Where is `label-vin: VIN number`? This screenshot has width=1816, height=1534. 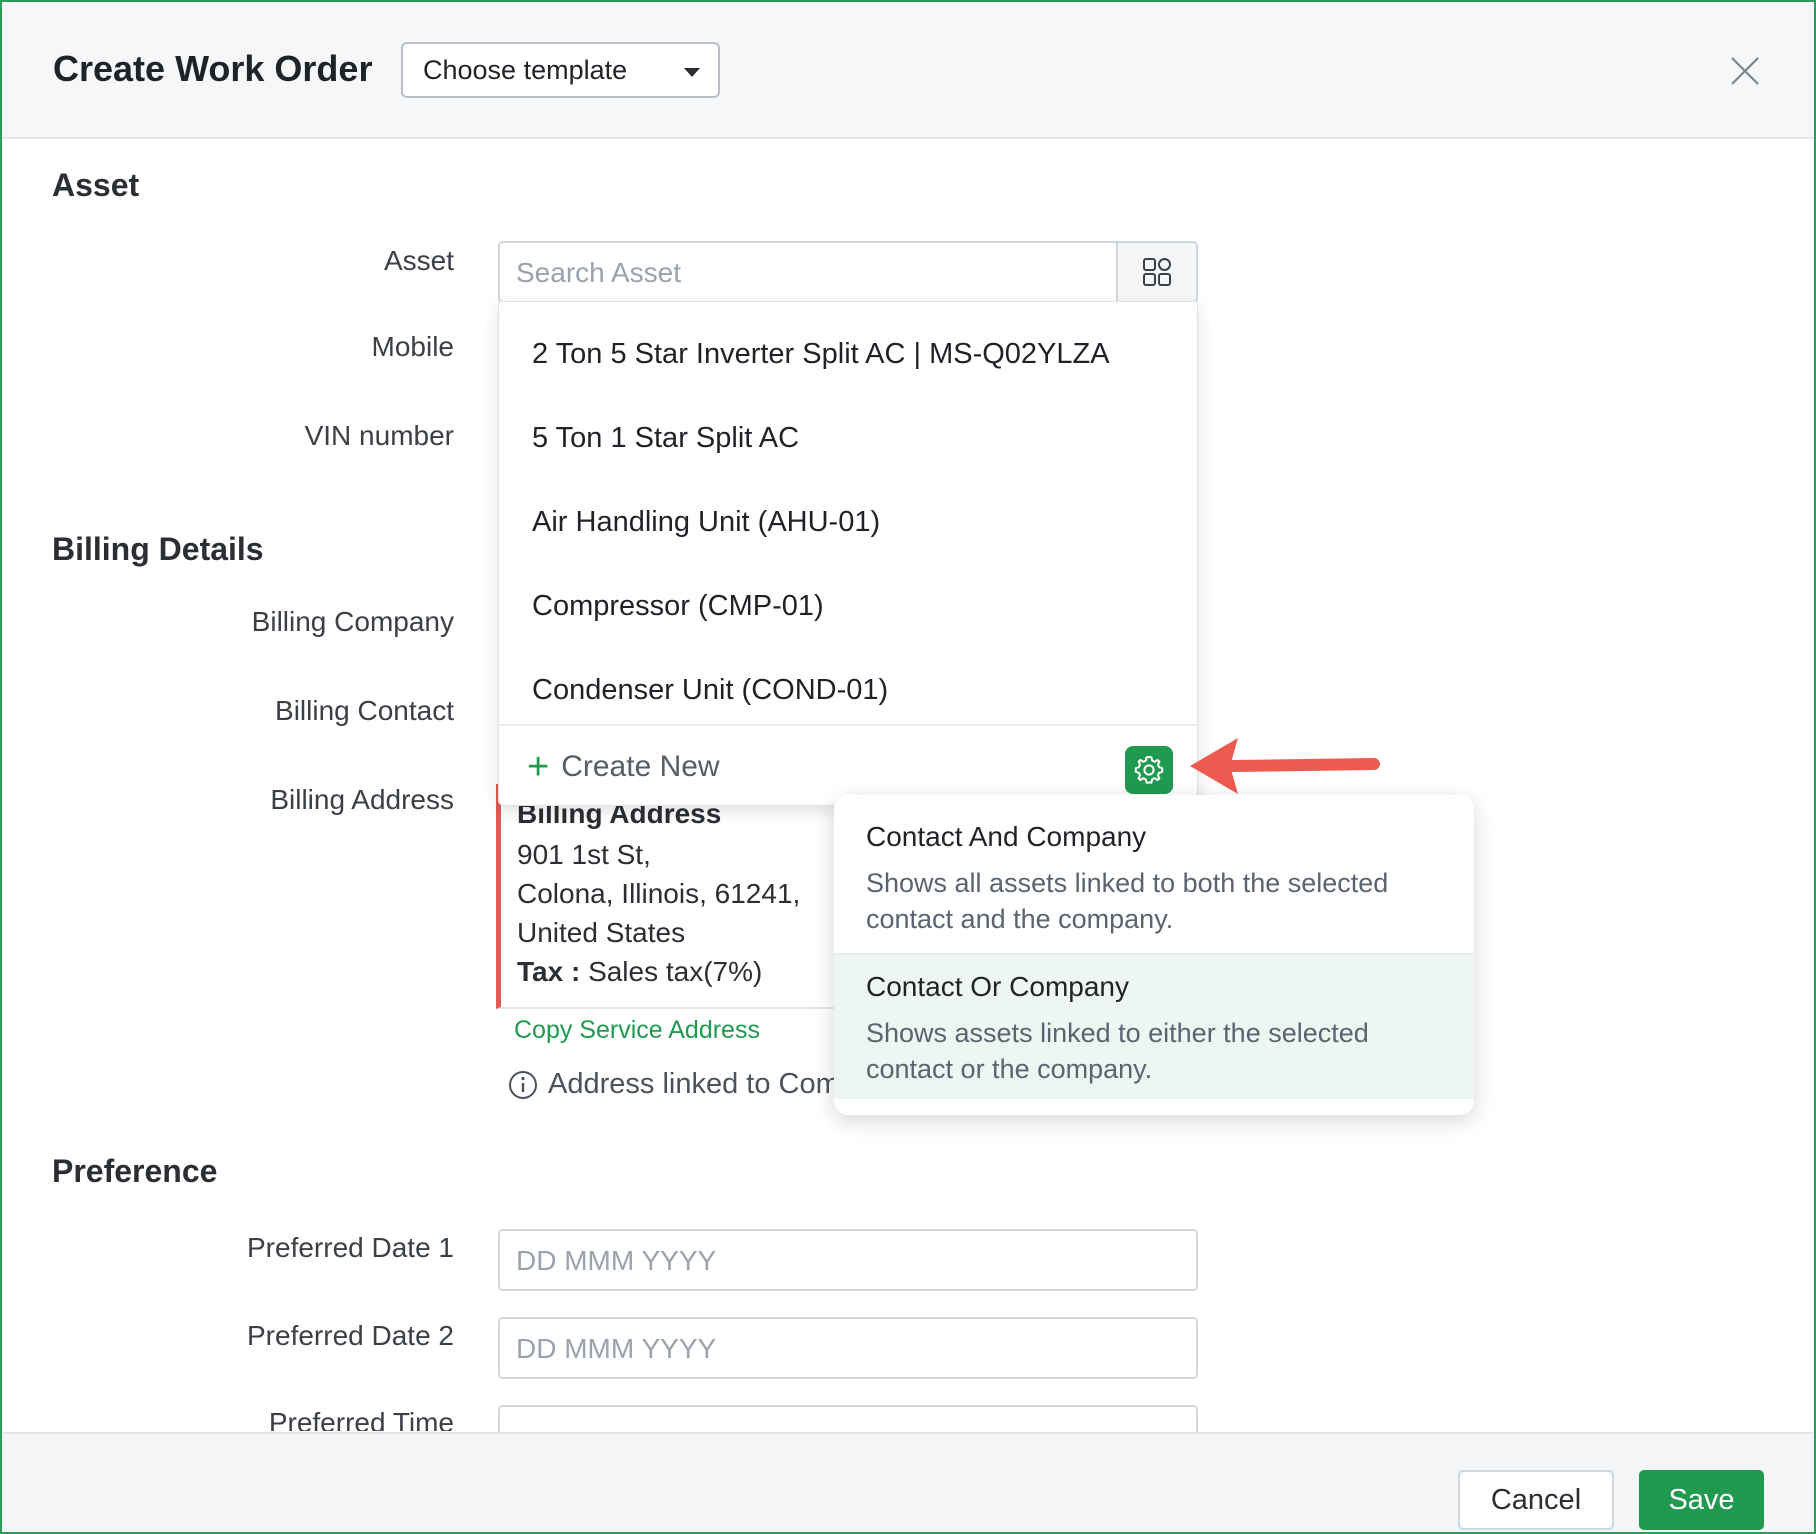
label-vin: VIN number is located at coordinates (379, 435).